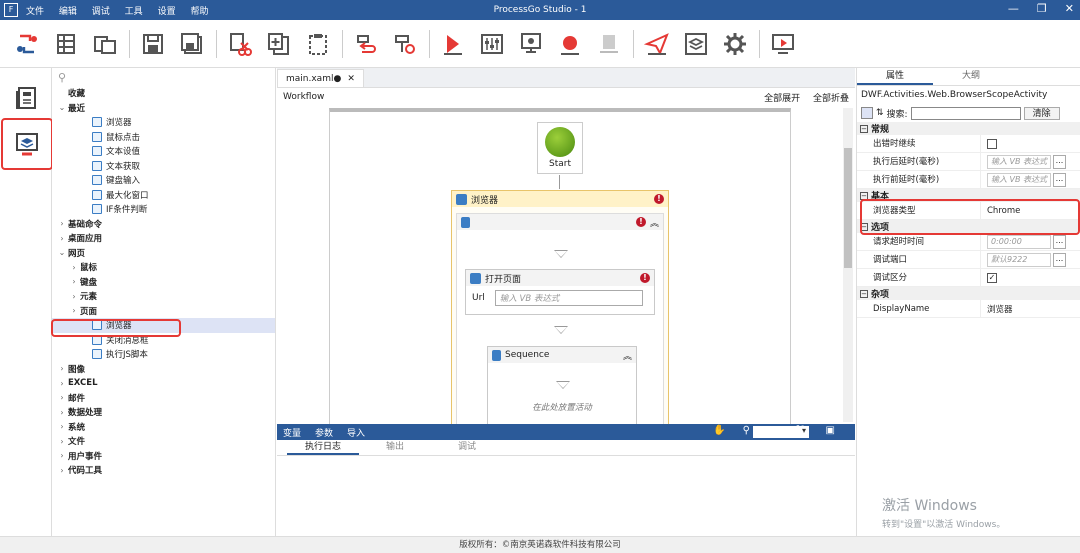 The width and height of the screenshot is (1080, 553). I want to click on save-icon, so click(153, 44).